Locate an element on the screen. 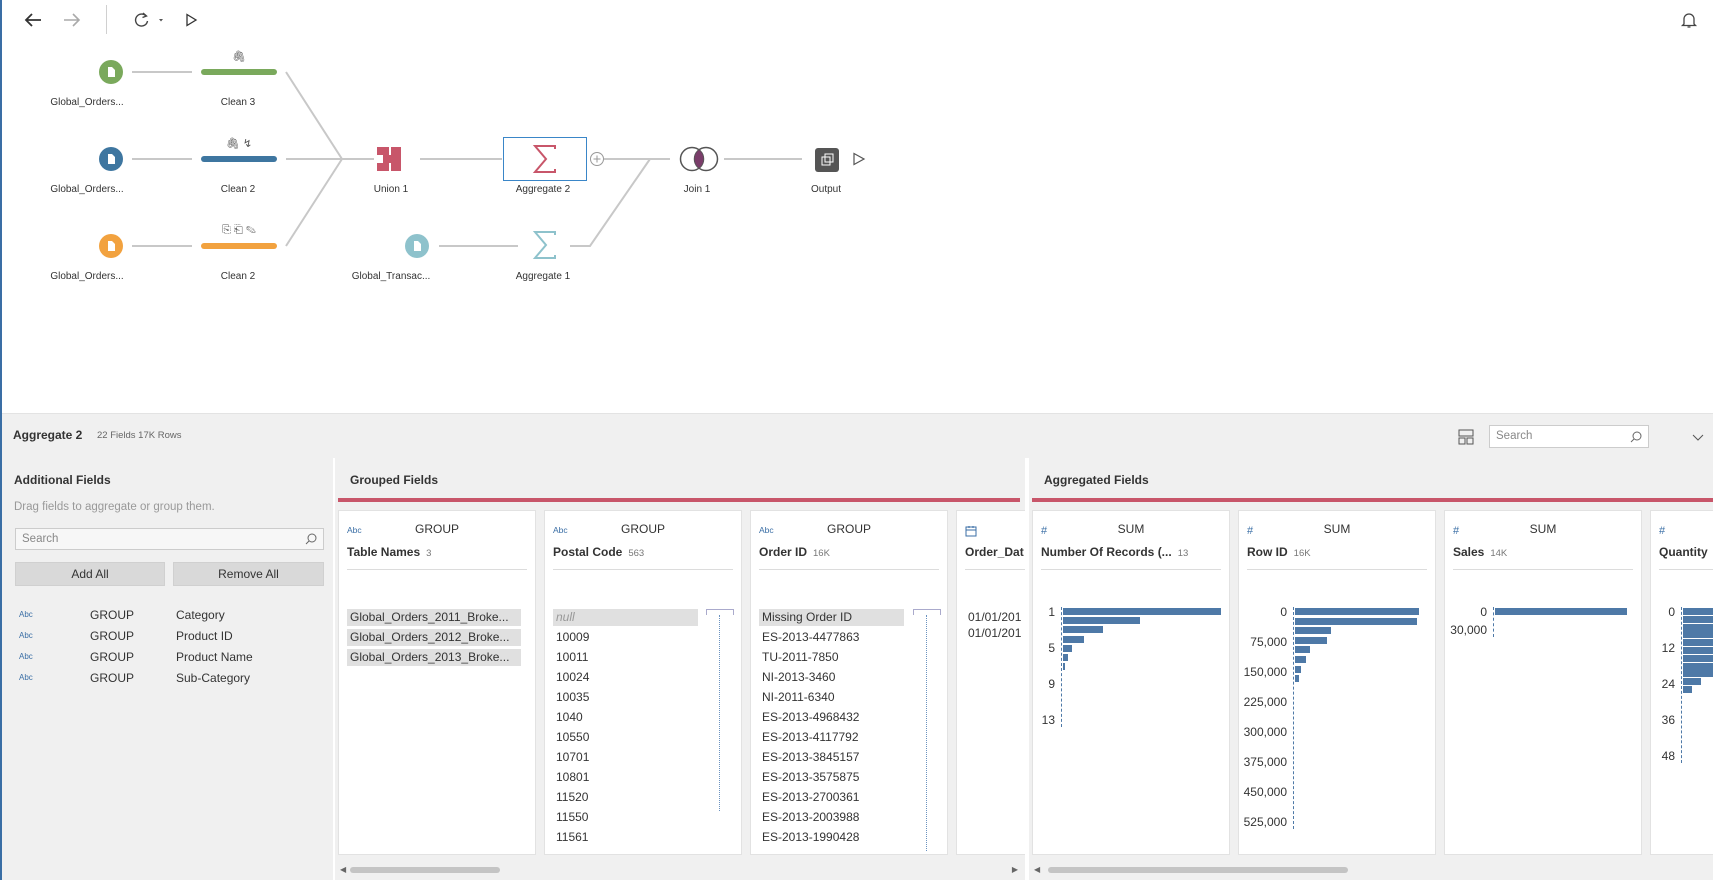 The image size is (1713, 880). value-item: 11561 is located at coordinates (572, 837).